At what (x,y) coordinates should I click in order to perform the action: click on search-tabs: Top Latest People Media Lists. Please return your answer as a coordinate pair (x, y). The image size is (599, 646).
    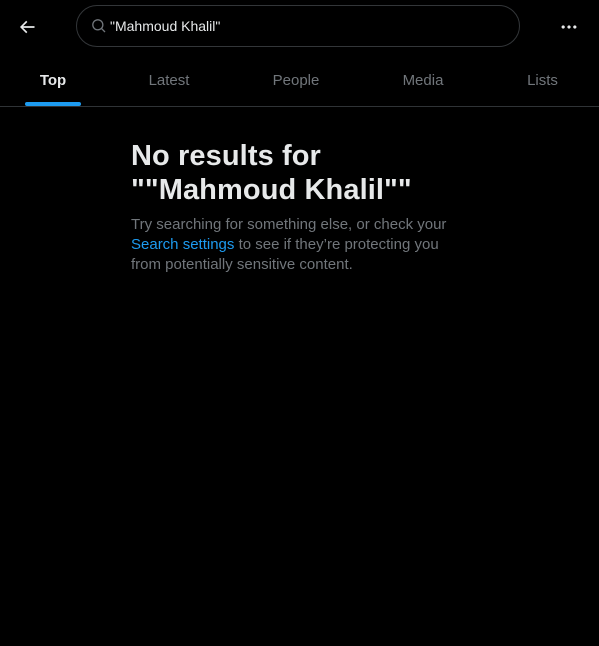
    Looking at the image, I should click on (299, 80).